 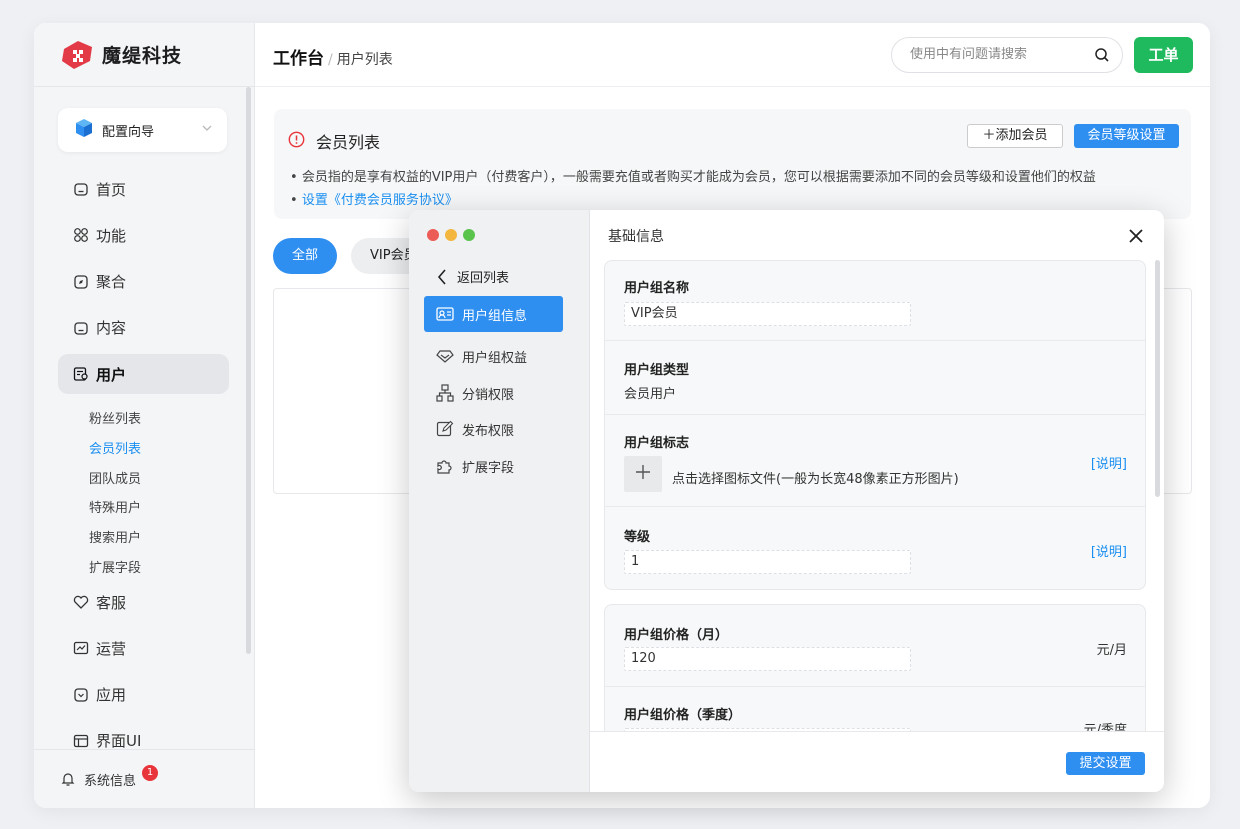 What do you see at coordinates (374, 198) in the screenshot?
I see `service-agreement-link: • 设置《付费会员服务协议》` at bounding box center [374, 198].